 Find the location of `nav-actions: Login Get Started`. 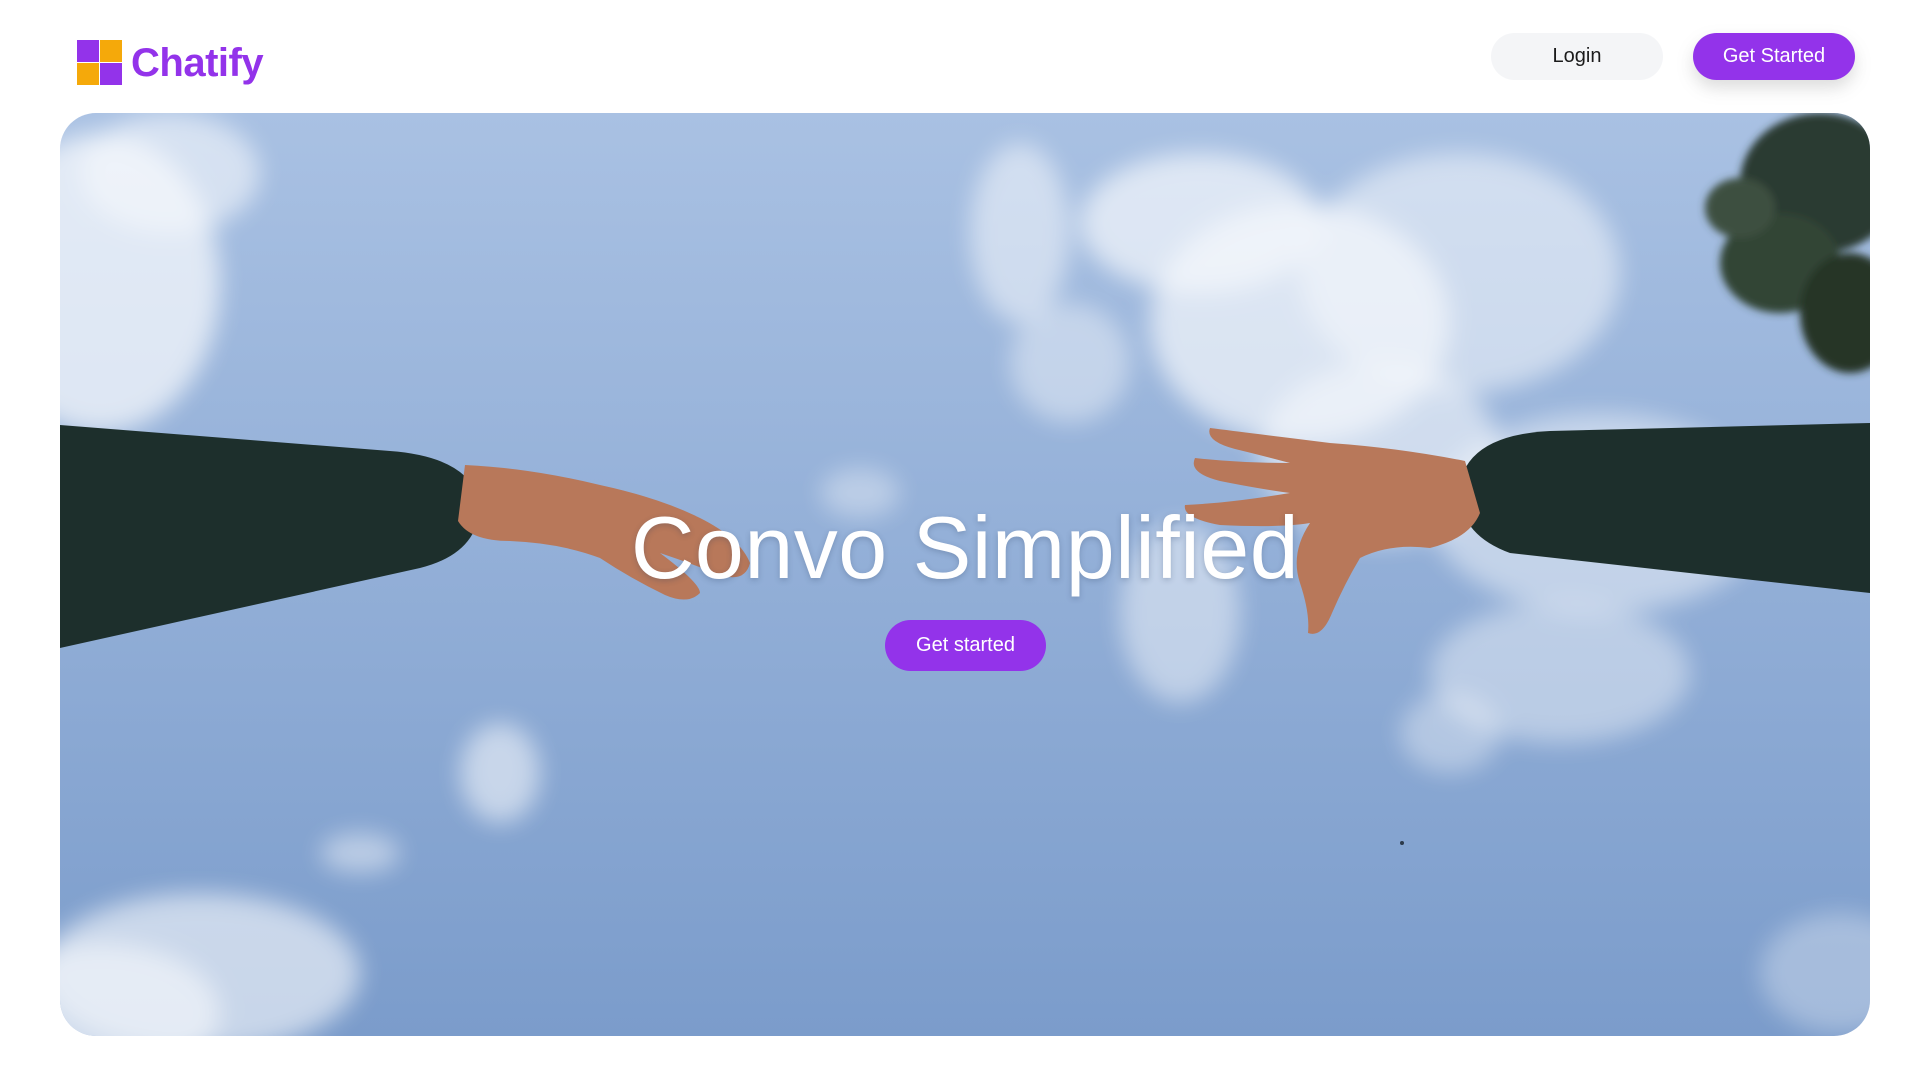

nav-actions: Login Get Started is located at coordinates (1673, 56).